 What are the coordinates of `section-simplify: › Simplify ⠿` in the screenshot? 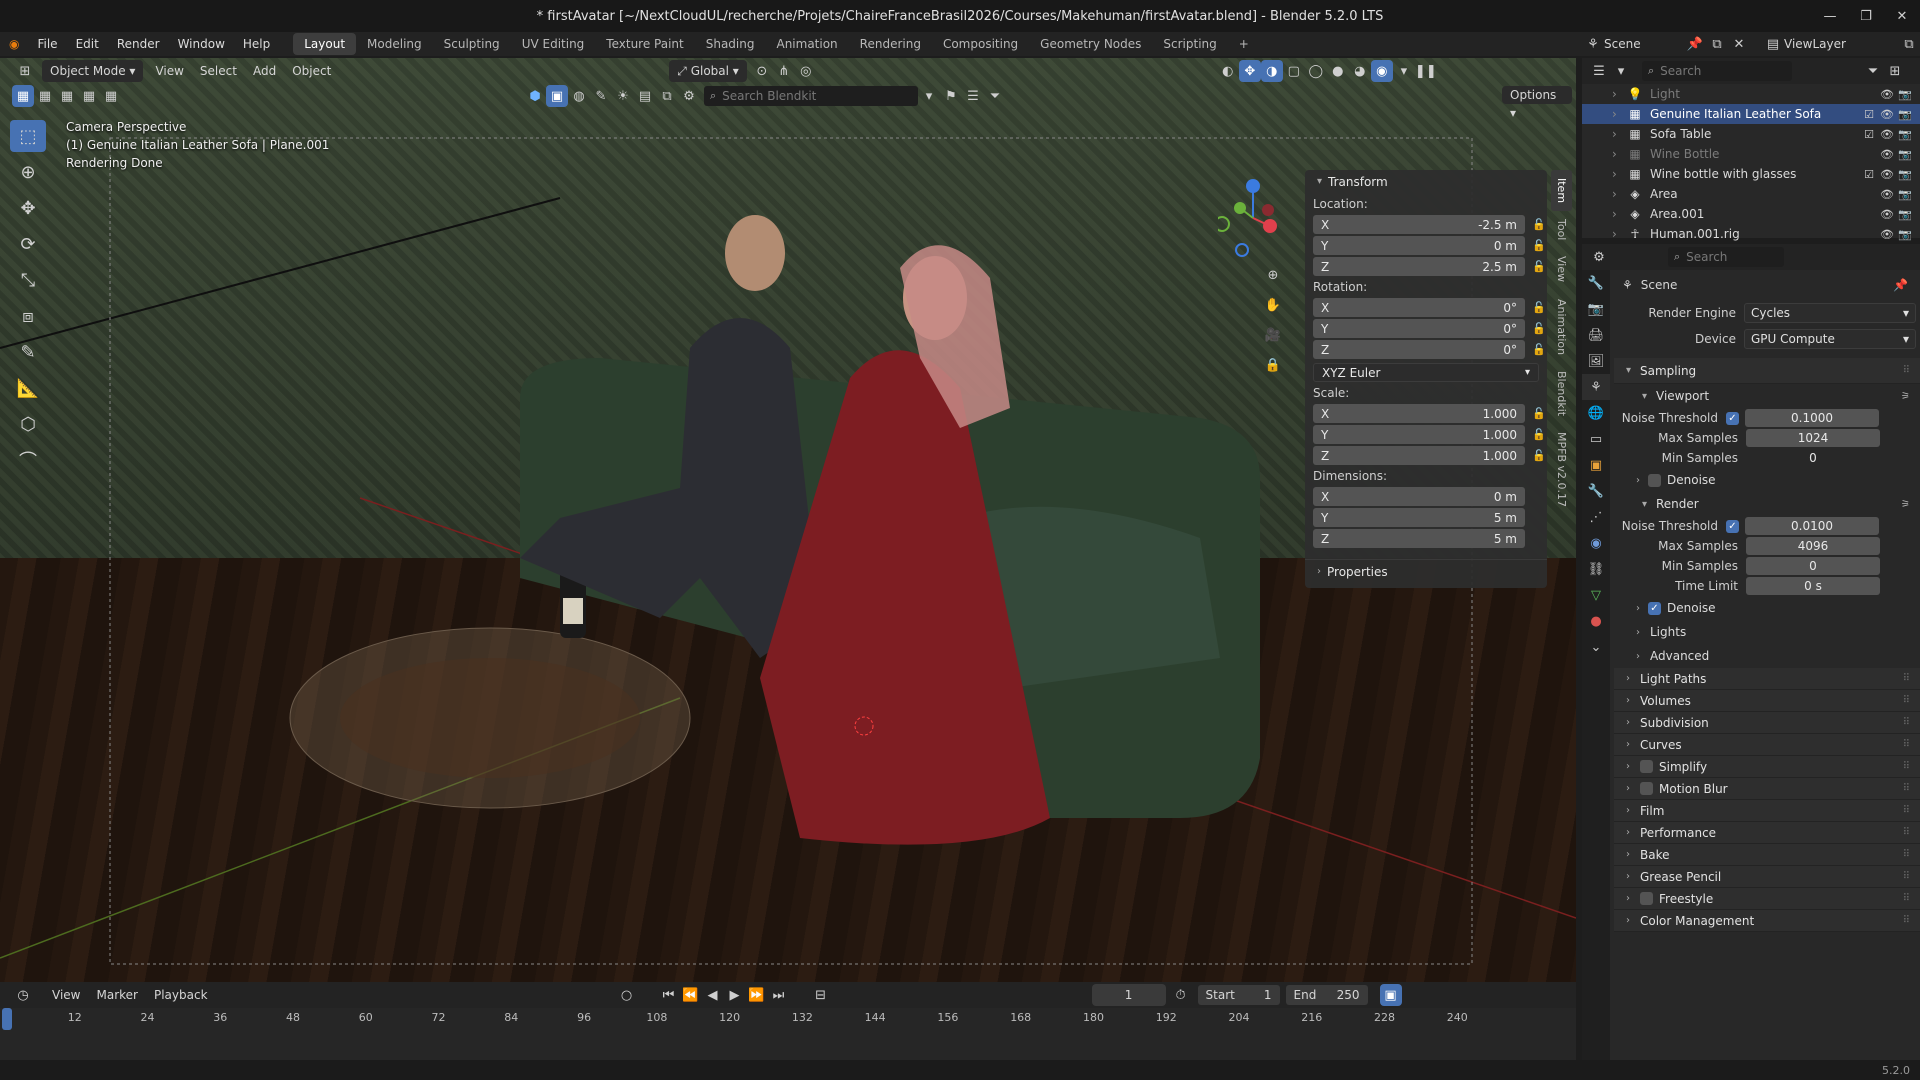 It's located at (1767, 767).